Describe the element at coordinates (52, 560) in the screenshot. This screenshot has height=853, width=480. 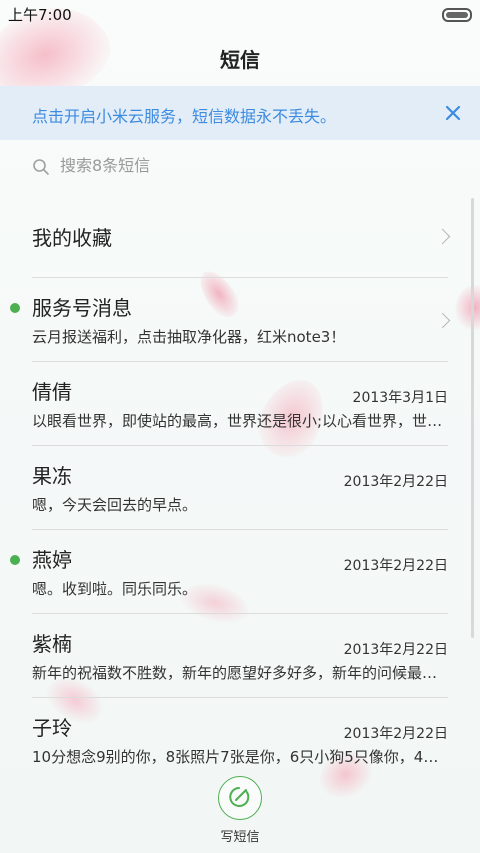
I see `contact-name: 燕婷` at that location.